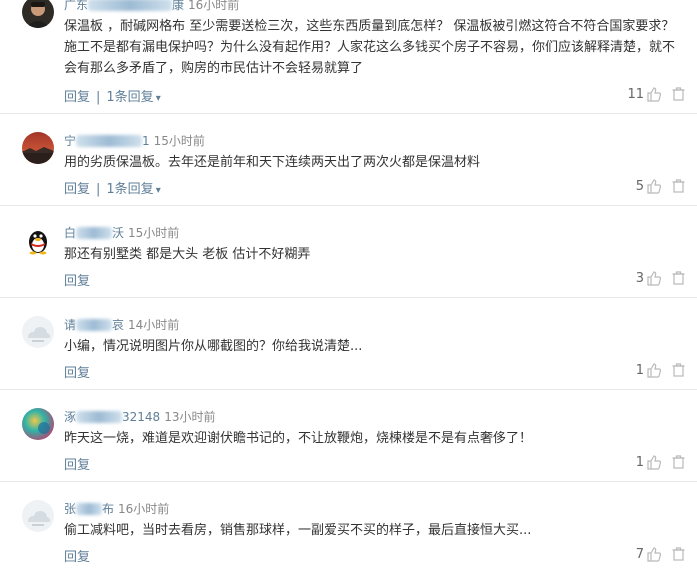 This screenshot has width=697, height=572. Describe the element at coordinates (112, 417) in the screenshot. I see `username: 涿 32148` at that location.